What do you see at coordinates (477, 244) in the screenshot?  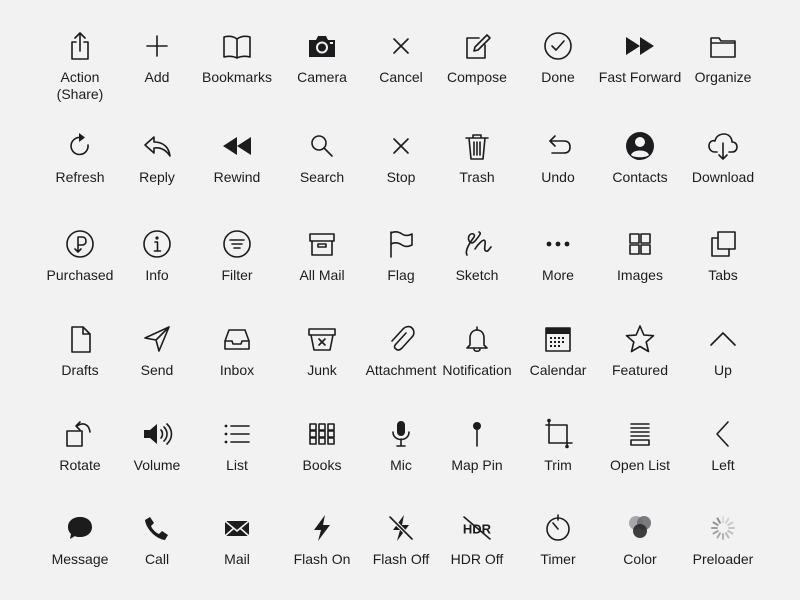 I see `sketch-icon` at bounding box center [477, 244].